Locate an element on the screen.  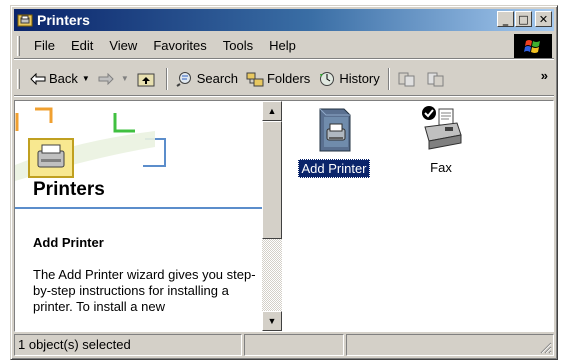
back-dropdown-icon: ▼ is located at coordinates (86, 78).